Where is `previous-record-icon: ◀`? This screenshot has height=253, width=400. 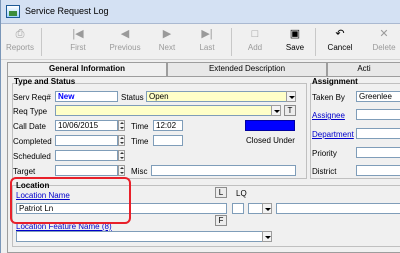
previous-record-icon: ◀ is located at coordinates (125, 34).